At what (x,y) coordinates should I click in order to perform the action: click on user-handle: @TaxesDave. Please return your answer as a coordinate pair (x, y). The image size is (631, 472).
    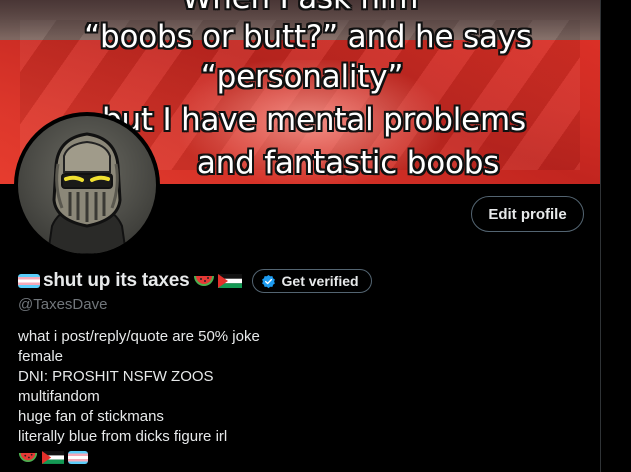
    Looking at the image, I should click on (63, 304).